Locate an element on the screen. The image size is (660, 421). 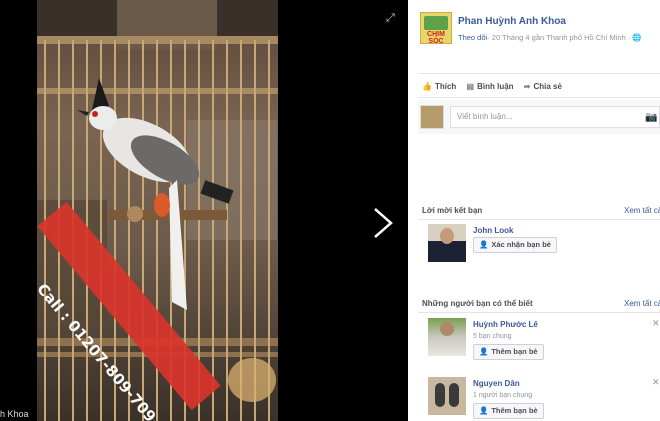
bird-logo-icon is located at coordinates (436, 23).